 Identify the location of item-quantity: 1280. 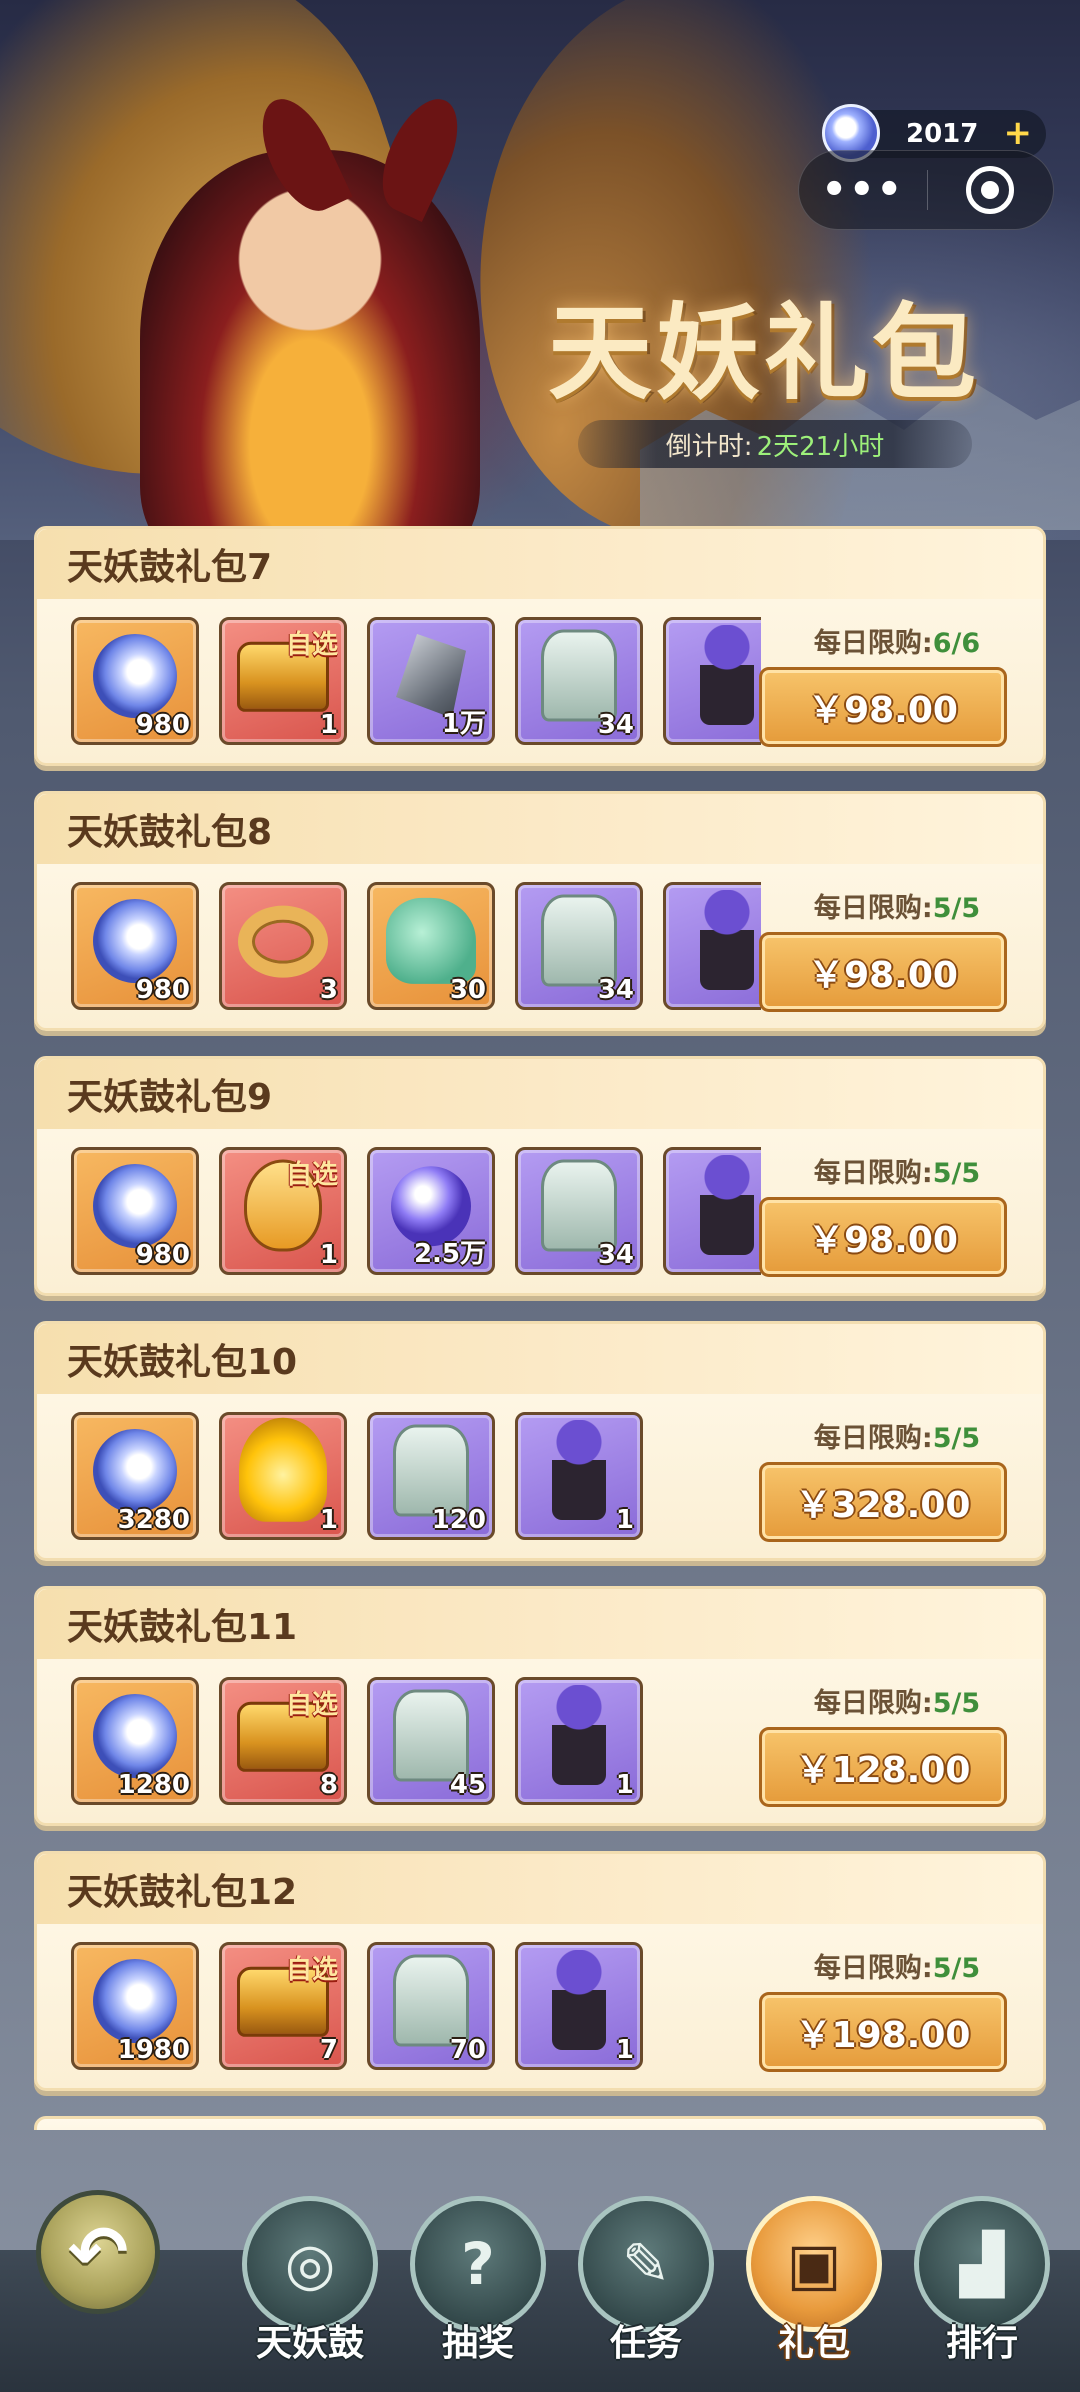
(153, 1785).